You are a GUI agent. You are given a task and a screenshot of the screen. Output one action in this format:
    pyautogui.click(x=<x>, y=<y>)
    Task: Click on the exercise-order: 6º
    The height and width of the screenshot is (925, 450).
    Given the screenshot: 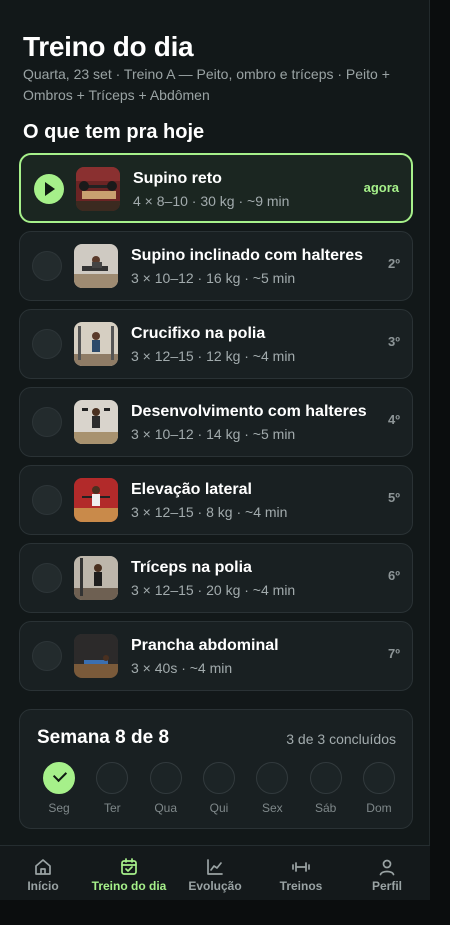 What is the action you would take?
    pyautogui.click(x=394, y=575)
    